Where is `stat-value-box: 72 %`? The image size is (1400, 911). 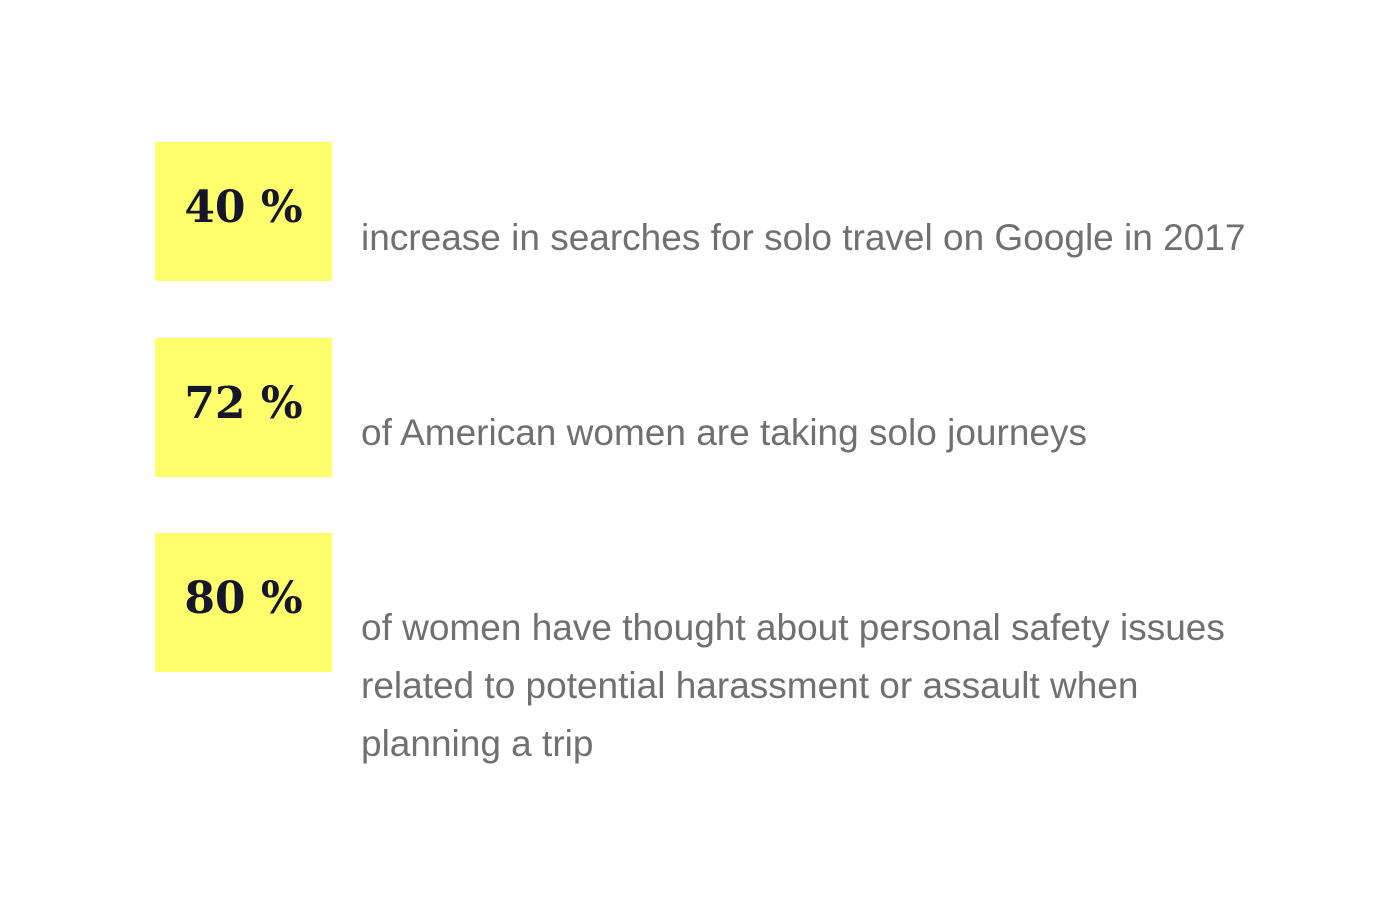
stat-value-box: 72 % is located at coordinates (243, 407).